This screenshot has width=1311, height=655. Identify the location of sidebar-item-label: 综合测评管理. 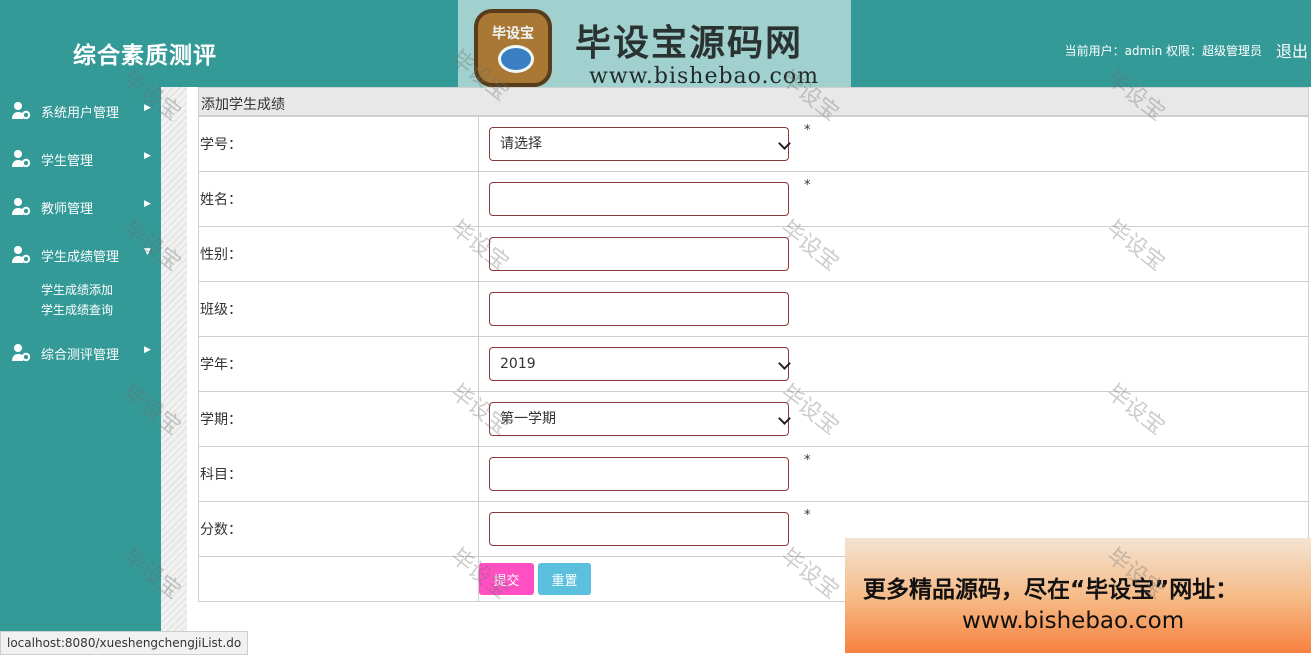
(80, 355).